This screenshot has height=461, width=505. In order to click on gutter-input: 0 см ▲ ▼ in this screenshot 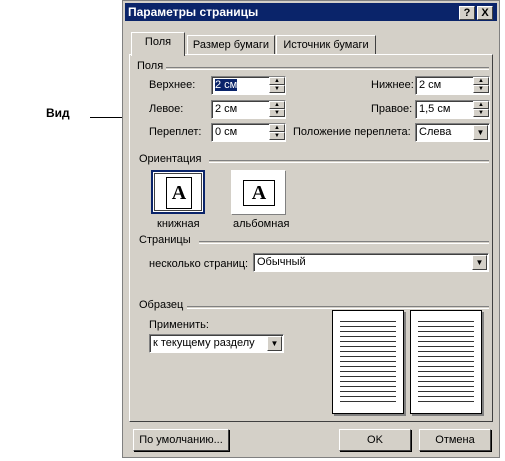, I will do `click(248, 132)`.